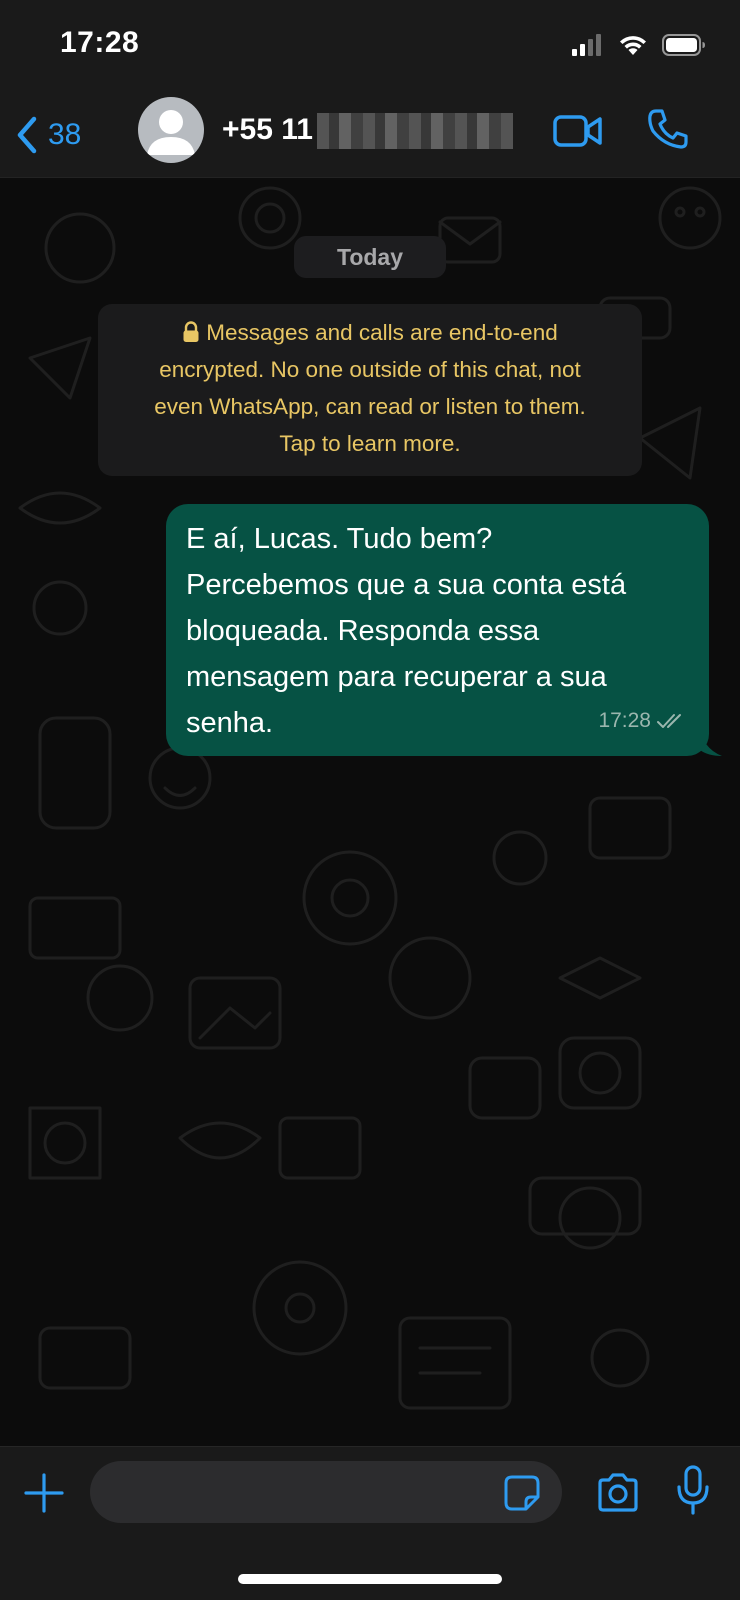 This screenshot has height=1600, width=740. I want to click on voice-message-button, so click(693, 1491).